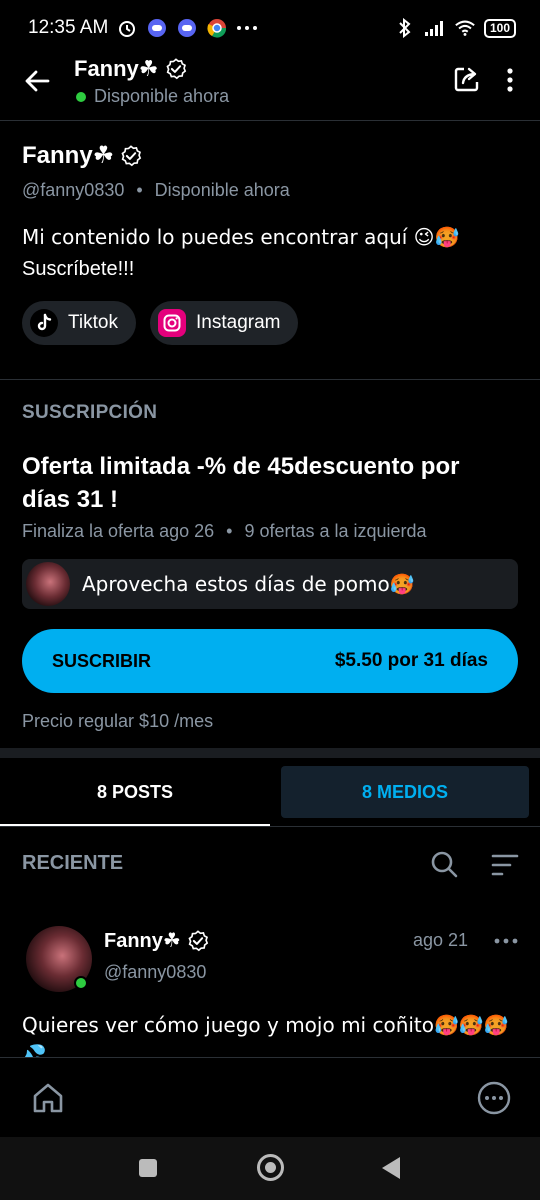  I want to click on offer-ends: Finaliza la oferta ago 26, so click(118, 531).